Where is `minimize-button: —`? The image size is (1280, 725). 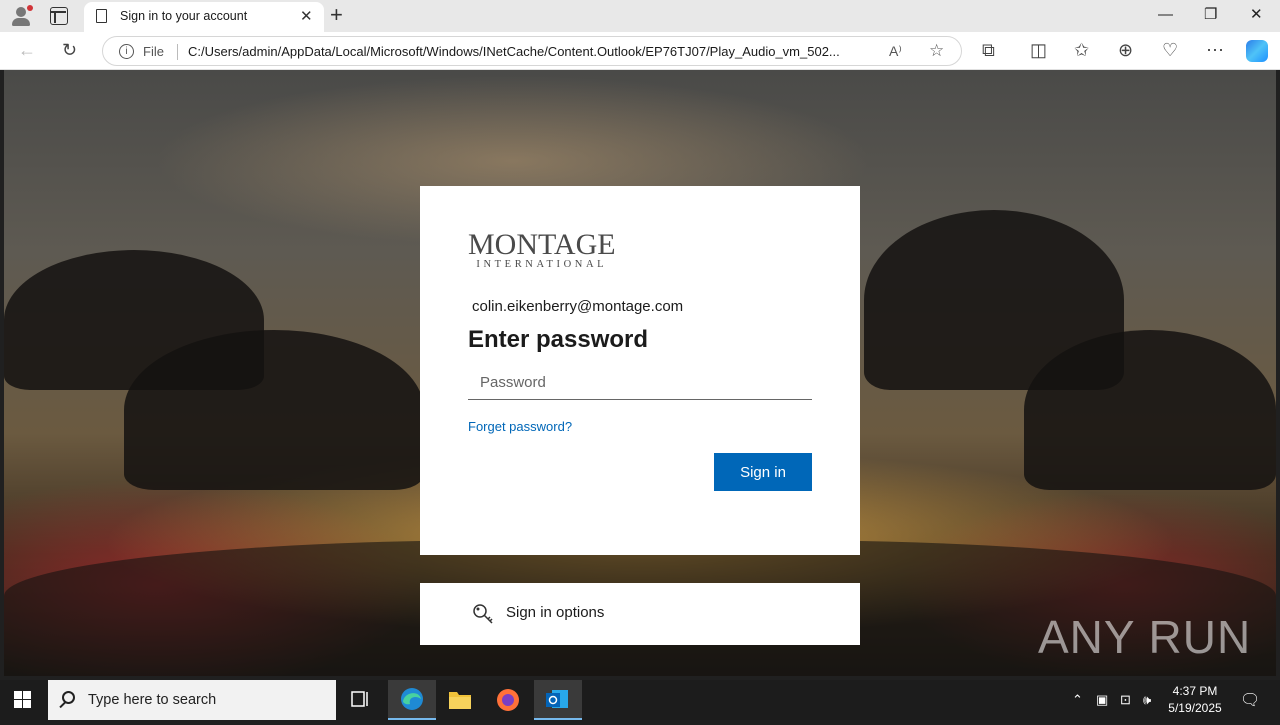 minimize-button: — is located at coordinates (1165, 15).